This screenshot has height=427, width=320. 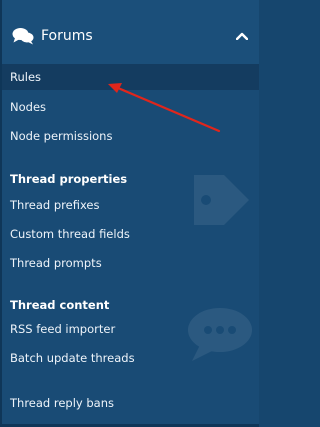 I want to click on group-heading-thread-content: Thread content, so click(x=60, y=305).